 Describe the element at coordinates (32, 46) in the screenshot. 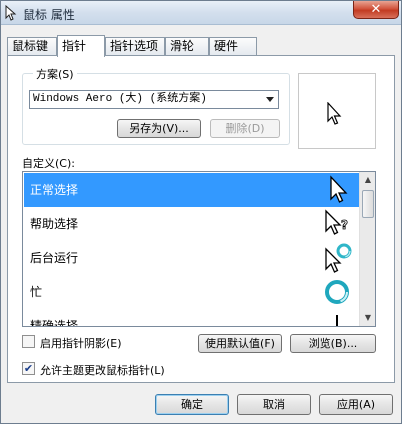

I see `tab-buttons: 鼠标键` at that location.